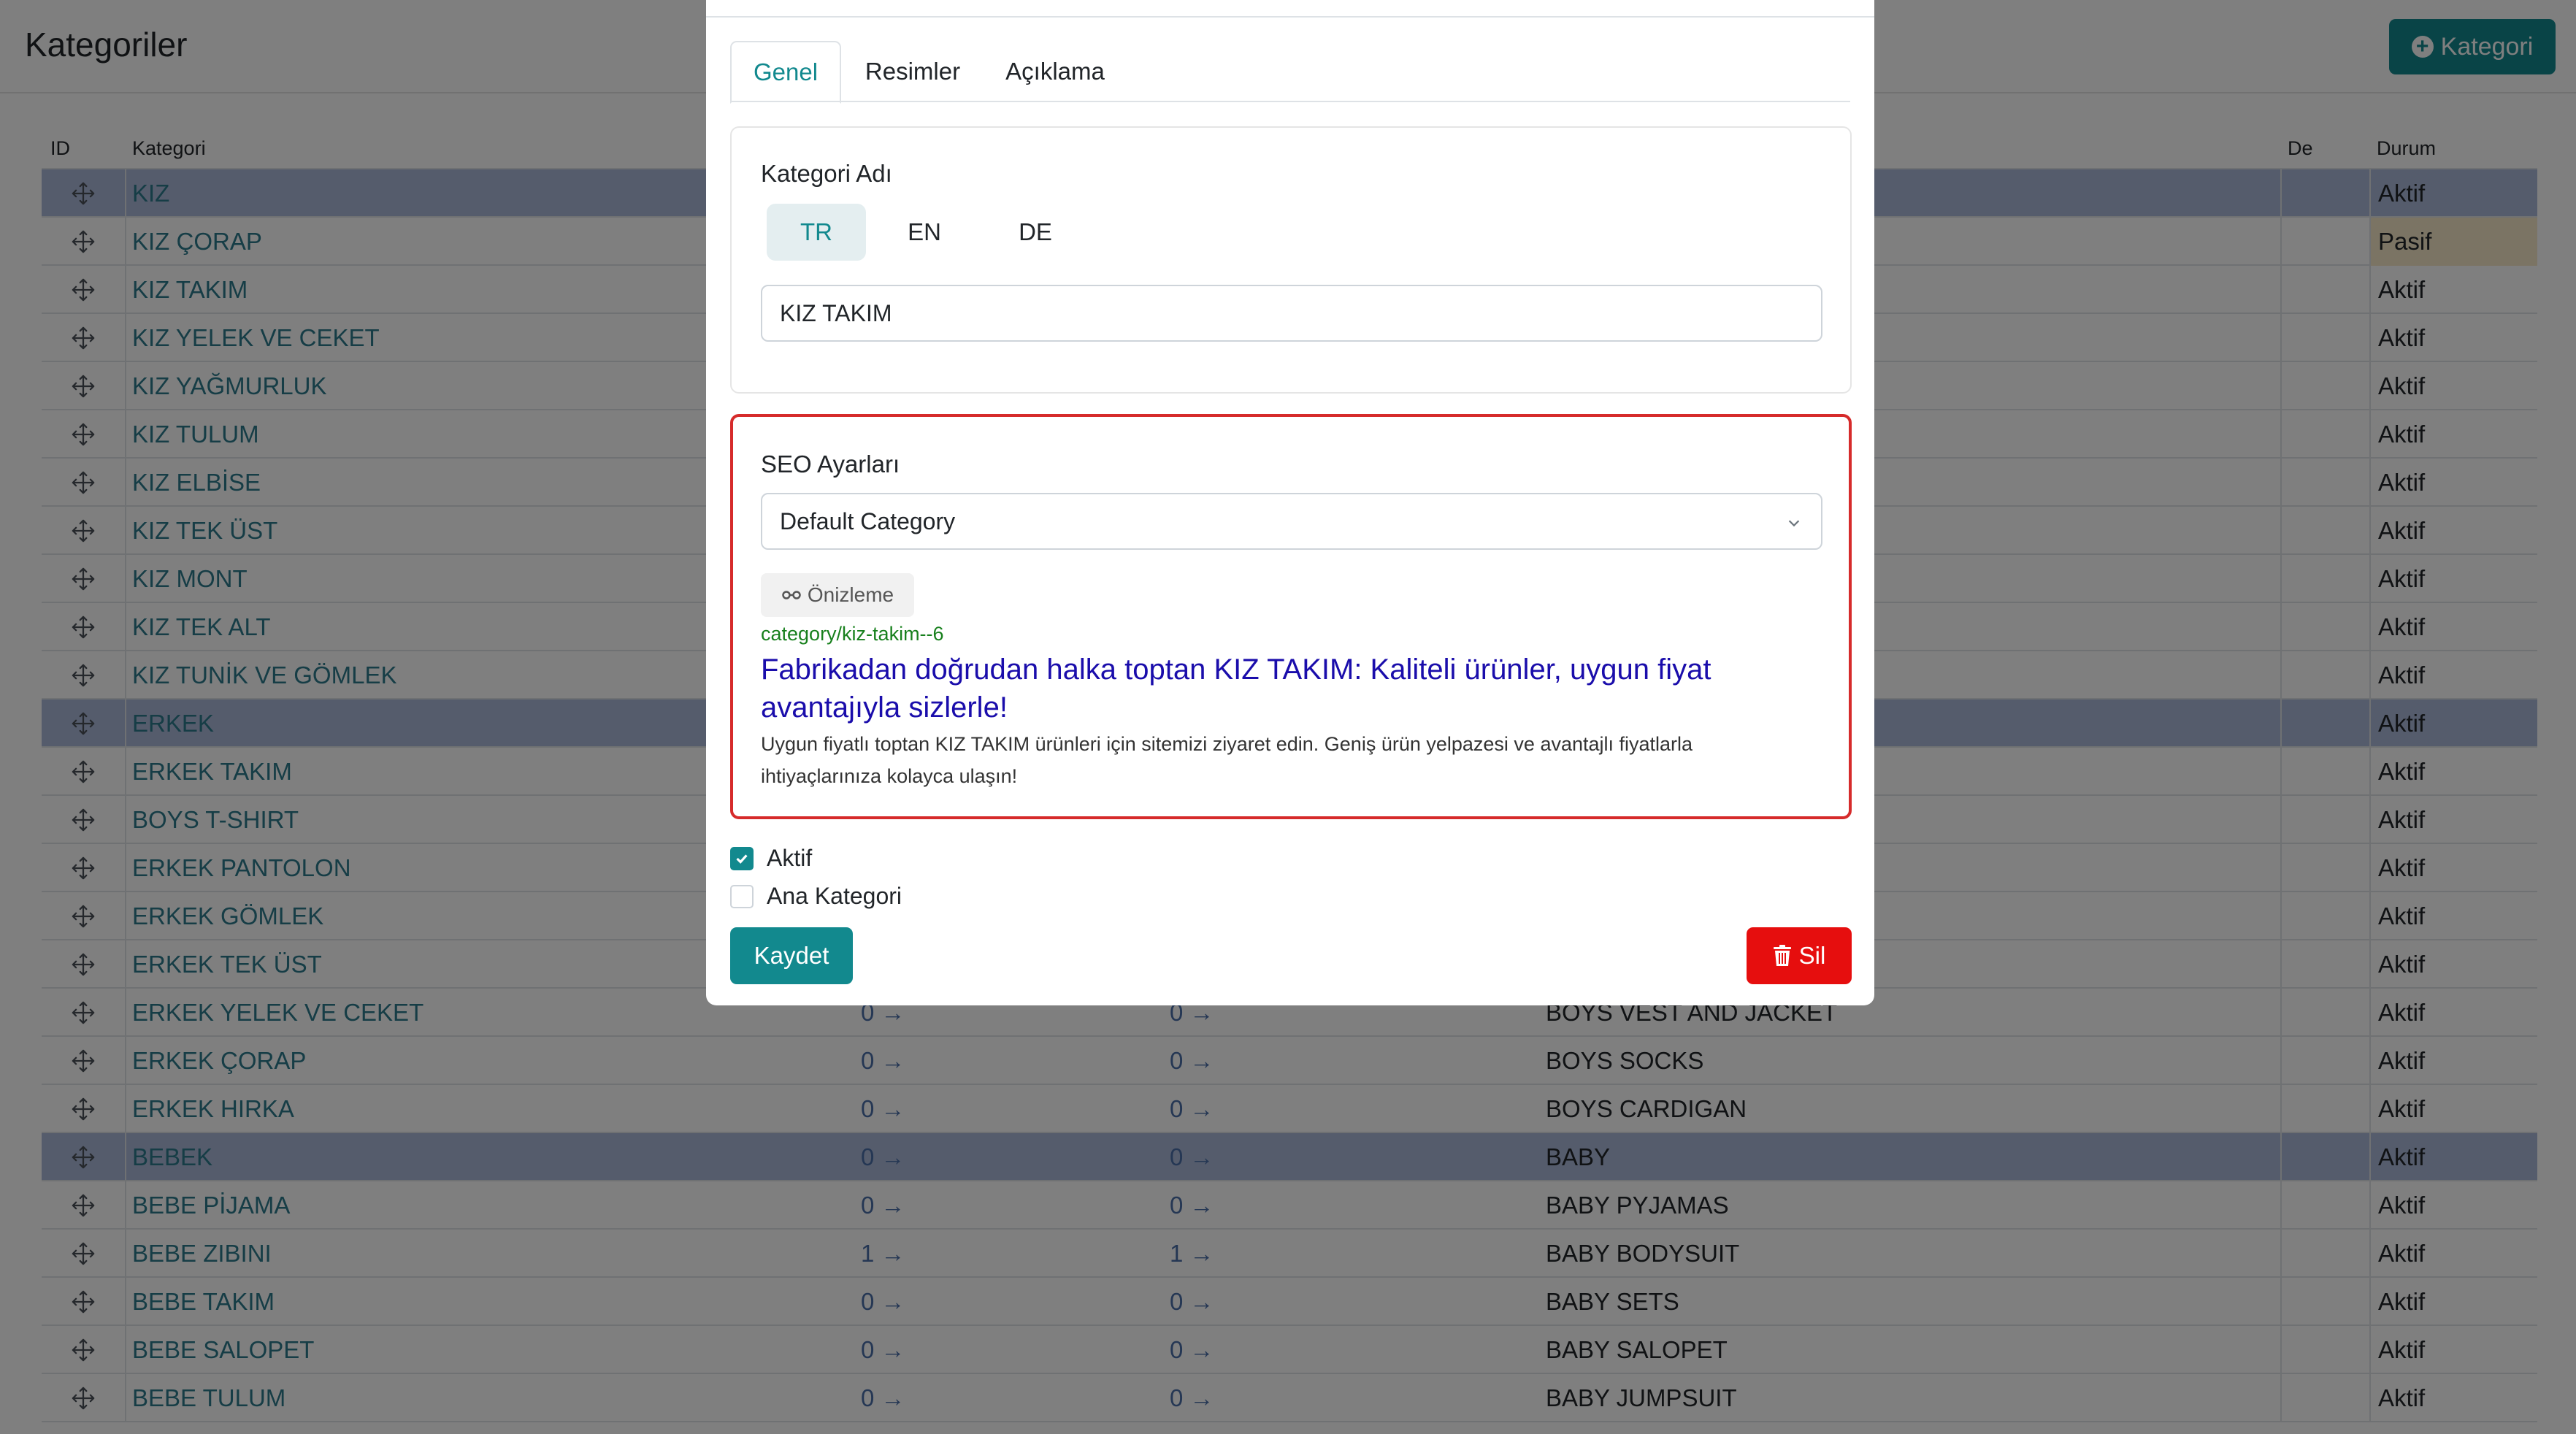 This screenshot has height=1434, width=2576. Describe the element at coordinates (1290, 72) in the screenshot. I see `modal-tabs: Genel Resimler Açıklama` at that location.